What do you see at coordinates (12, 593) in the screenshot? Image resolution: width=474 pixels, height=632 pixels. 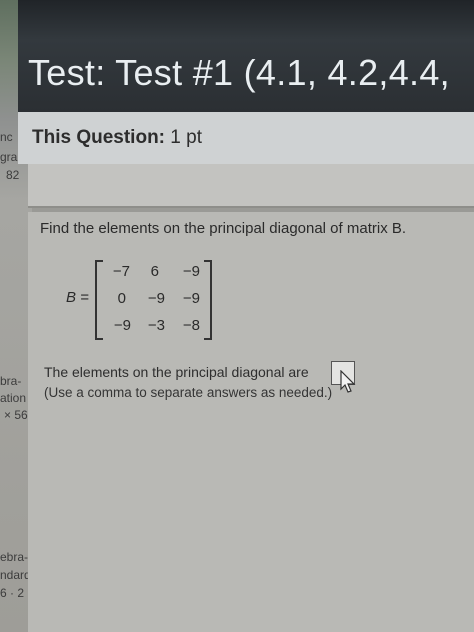 I see `sidebar-text: 6 · 2` at bounding box center [12, 593].